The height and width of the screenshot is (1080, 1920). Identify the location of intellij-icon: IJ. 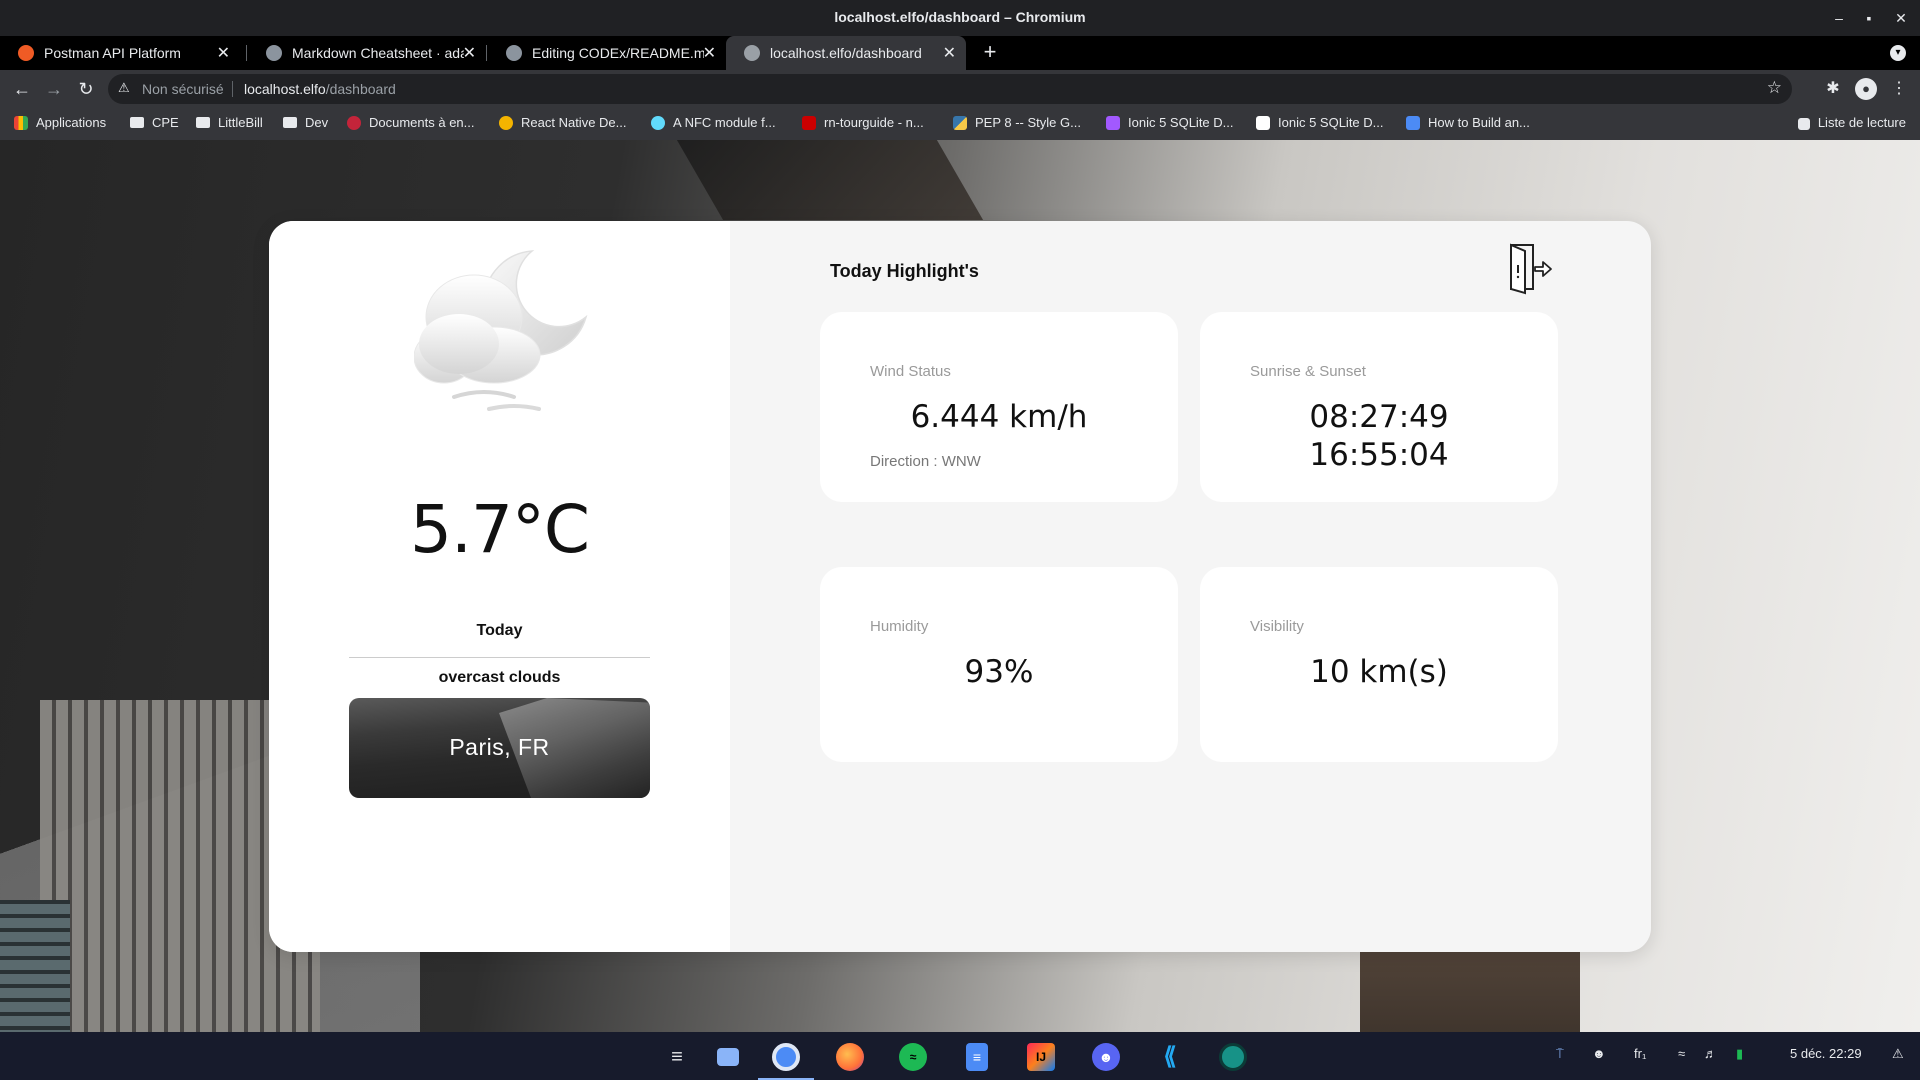
(1041, 1057).